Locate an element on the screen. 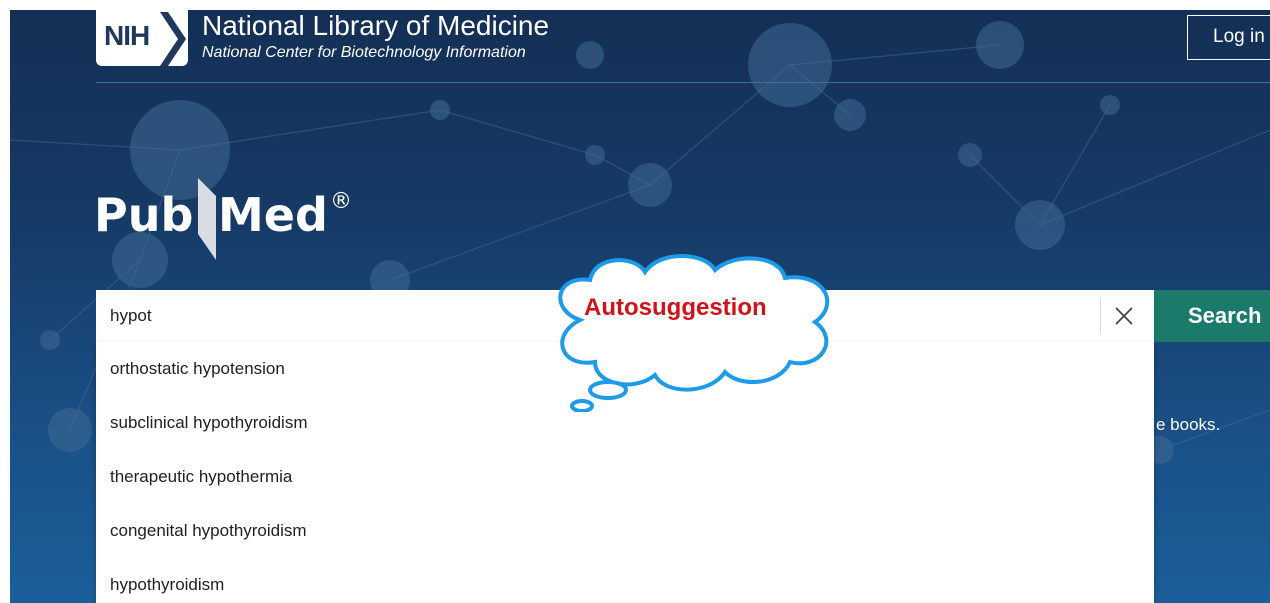 Image resolution: width=1270 pixels, height=603 pixels. thought-cloud-annotation is located at coordinates (694, 333).